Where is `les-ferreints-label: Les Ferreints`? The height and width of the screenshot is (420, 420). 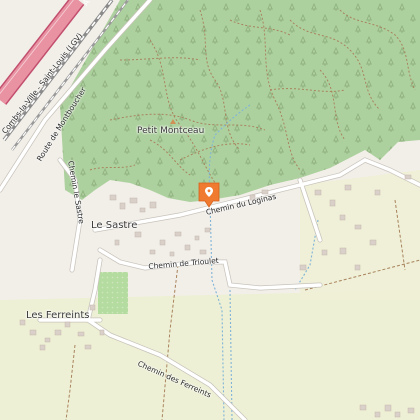 les-ferreints-label: Les Ferreints is located at coordinates (58, 315).